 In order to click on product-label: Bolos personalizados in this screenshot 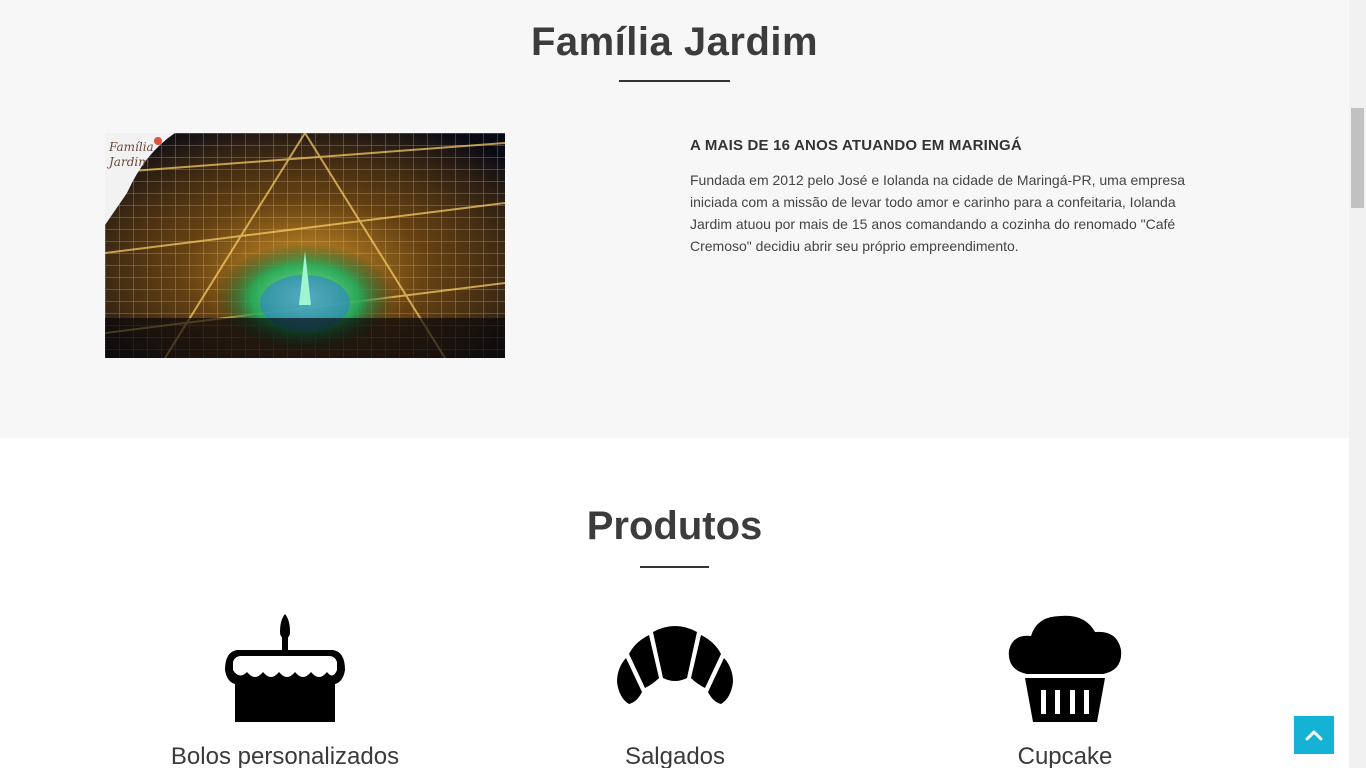, I will do `click(285, 755)`.